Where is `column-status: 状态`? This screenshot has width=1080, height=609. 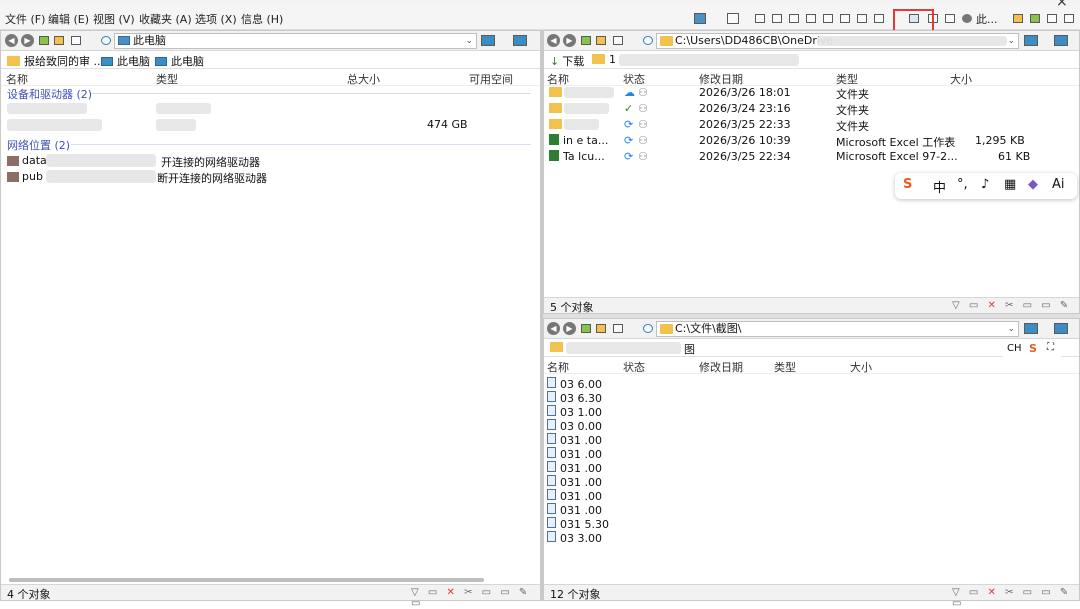
column-status: 状态 is located at coordinates (634, 367).